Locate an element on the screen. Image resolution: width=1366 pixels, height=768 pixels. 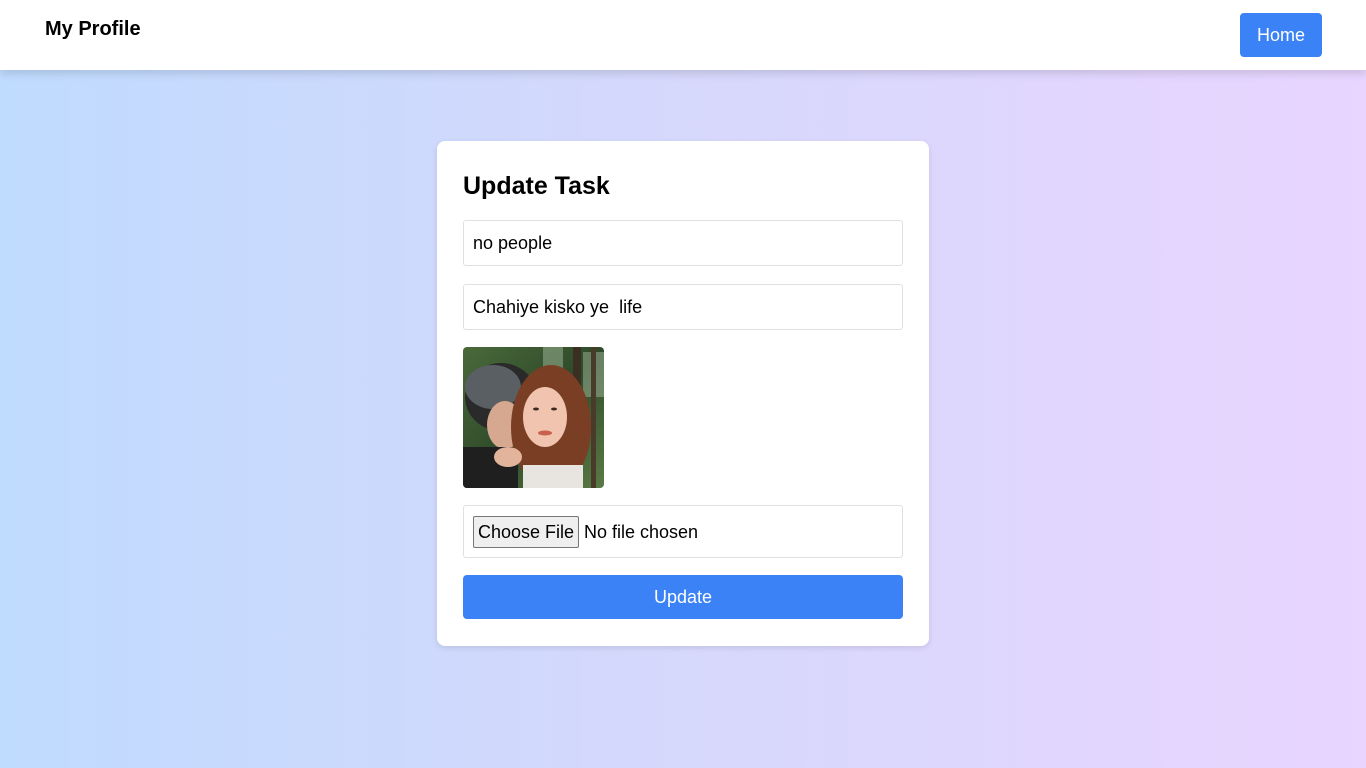
task-image-preview is located at coordinates (533, 417).